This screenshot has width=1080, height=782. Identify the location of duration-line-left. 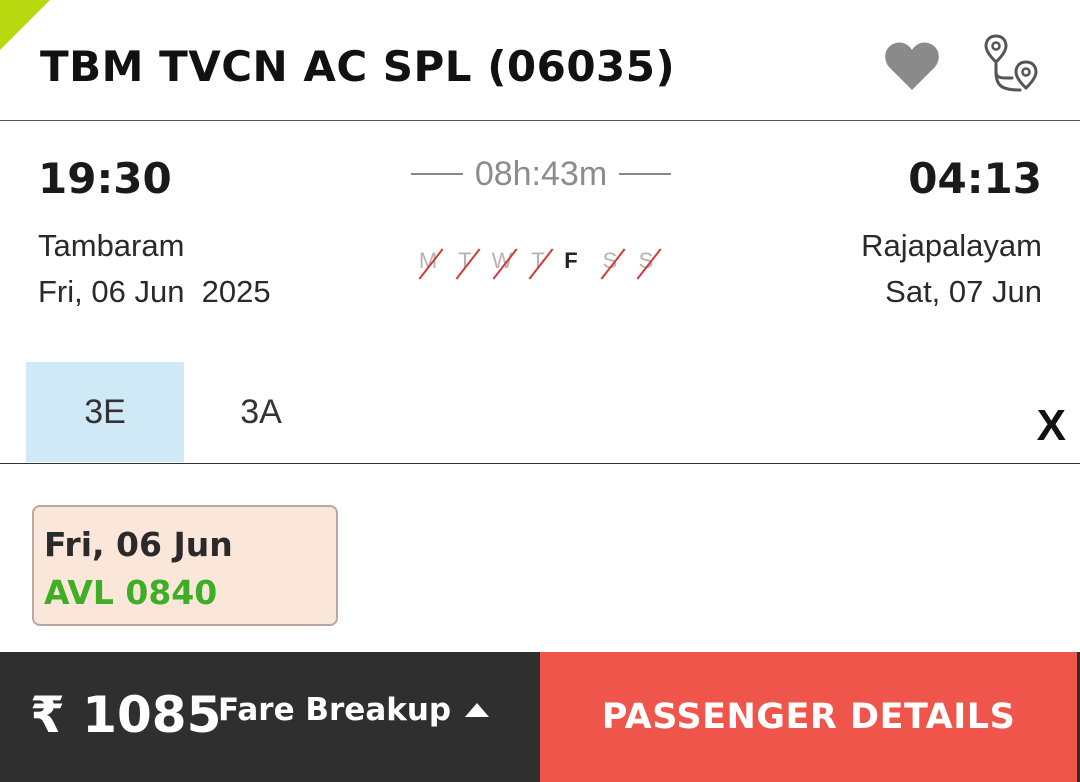
(436, 174).